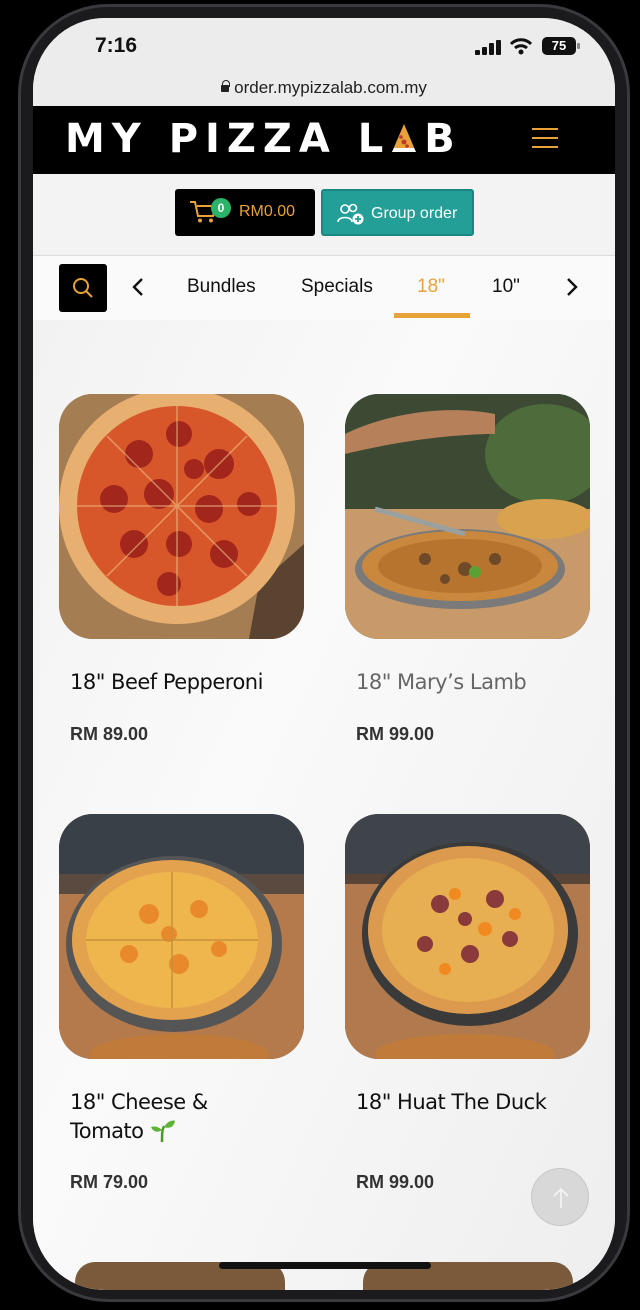 The height and width of the screenshot is (1310, 640). I want to click on menu-icon, so click(545, 141).